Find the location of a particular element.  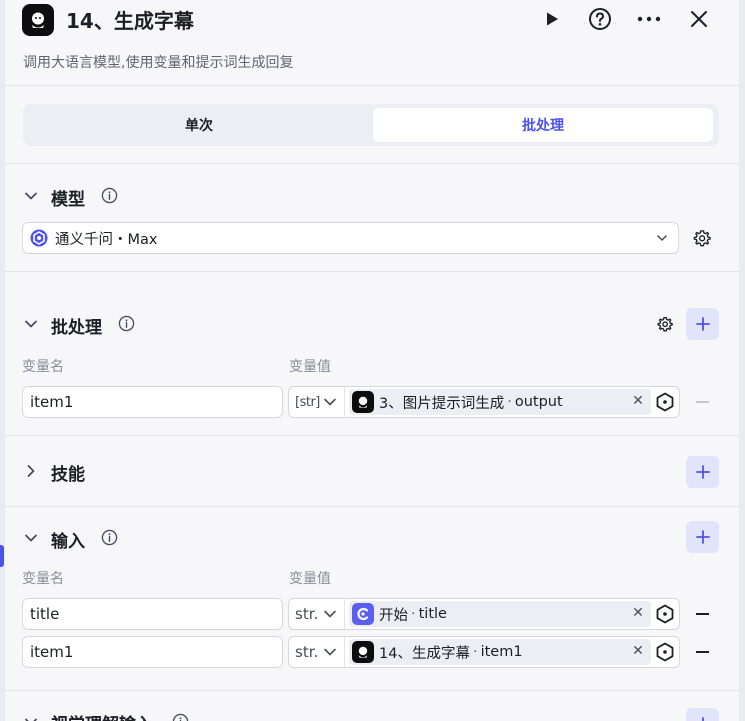

variable-reference-chip: 14、生成字幕 · item1 ✕ is located at coordinates (500, 652).